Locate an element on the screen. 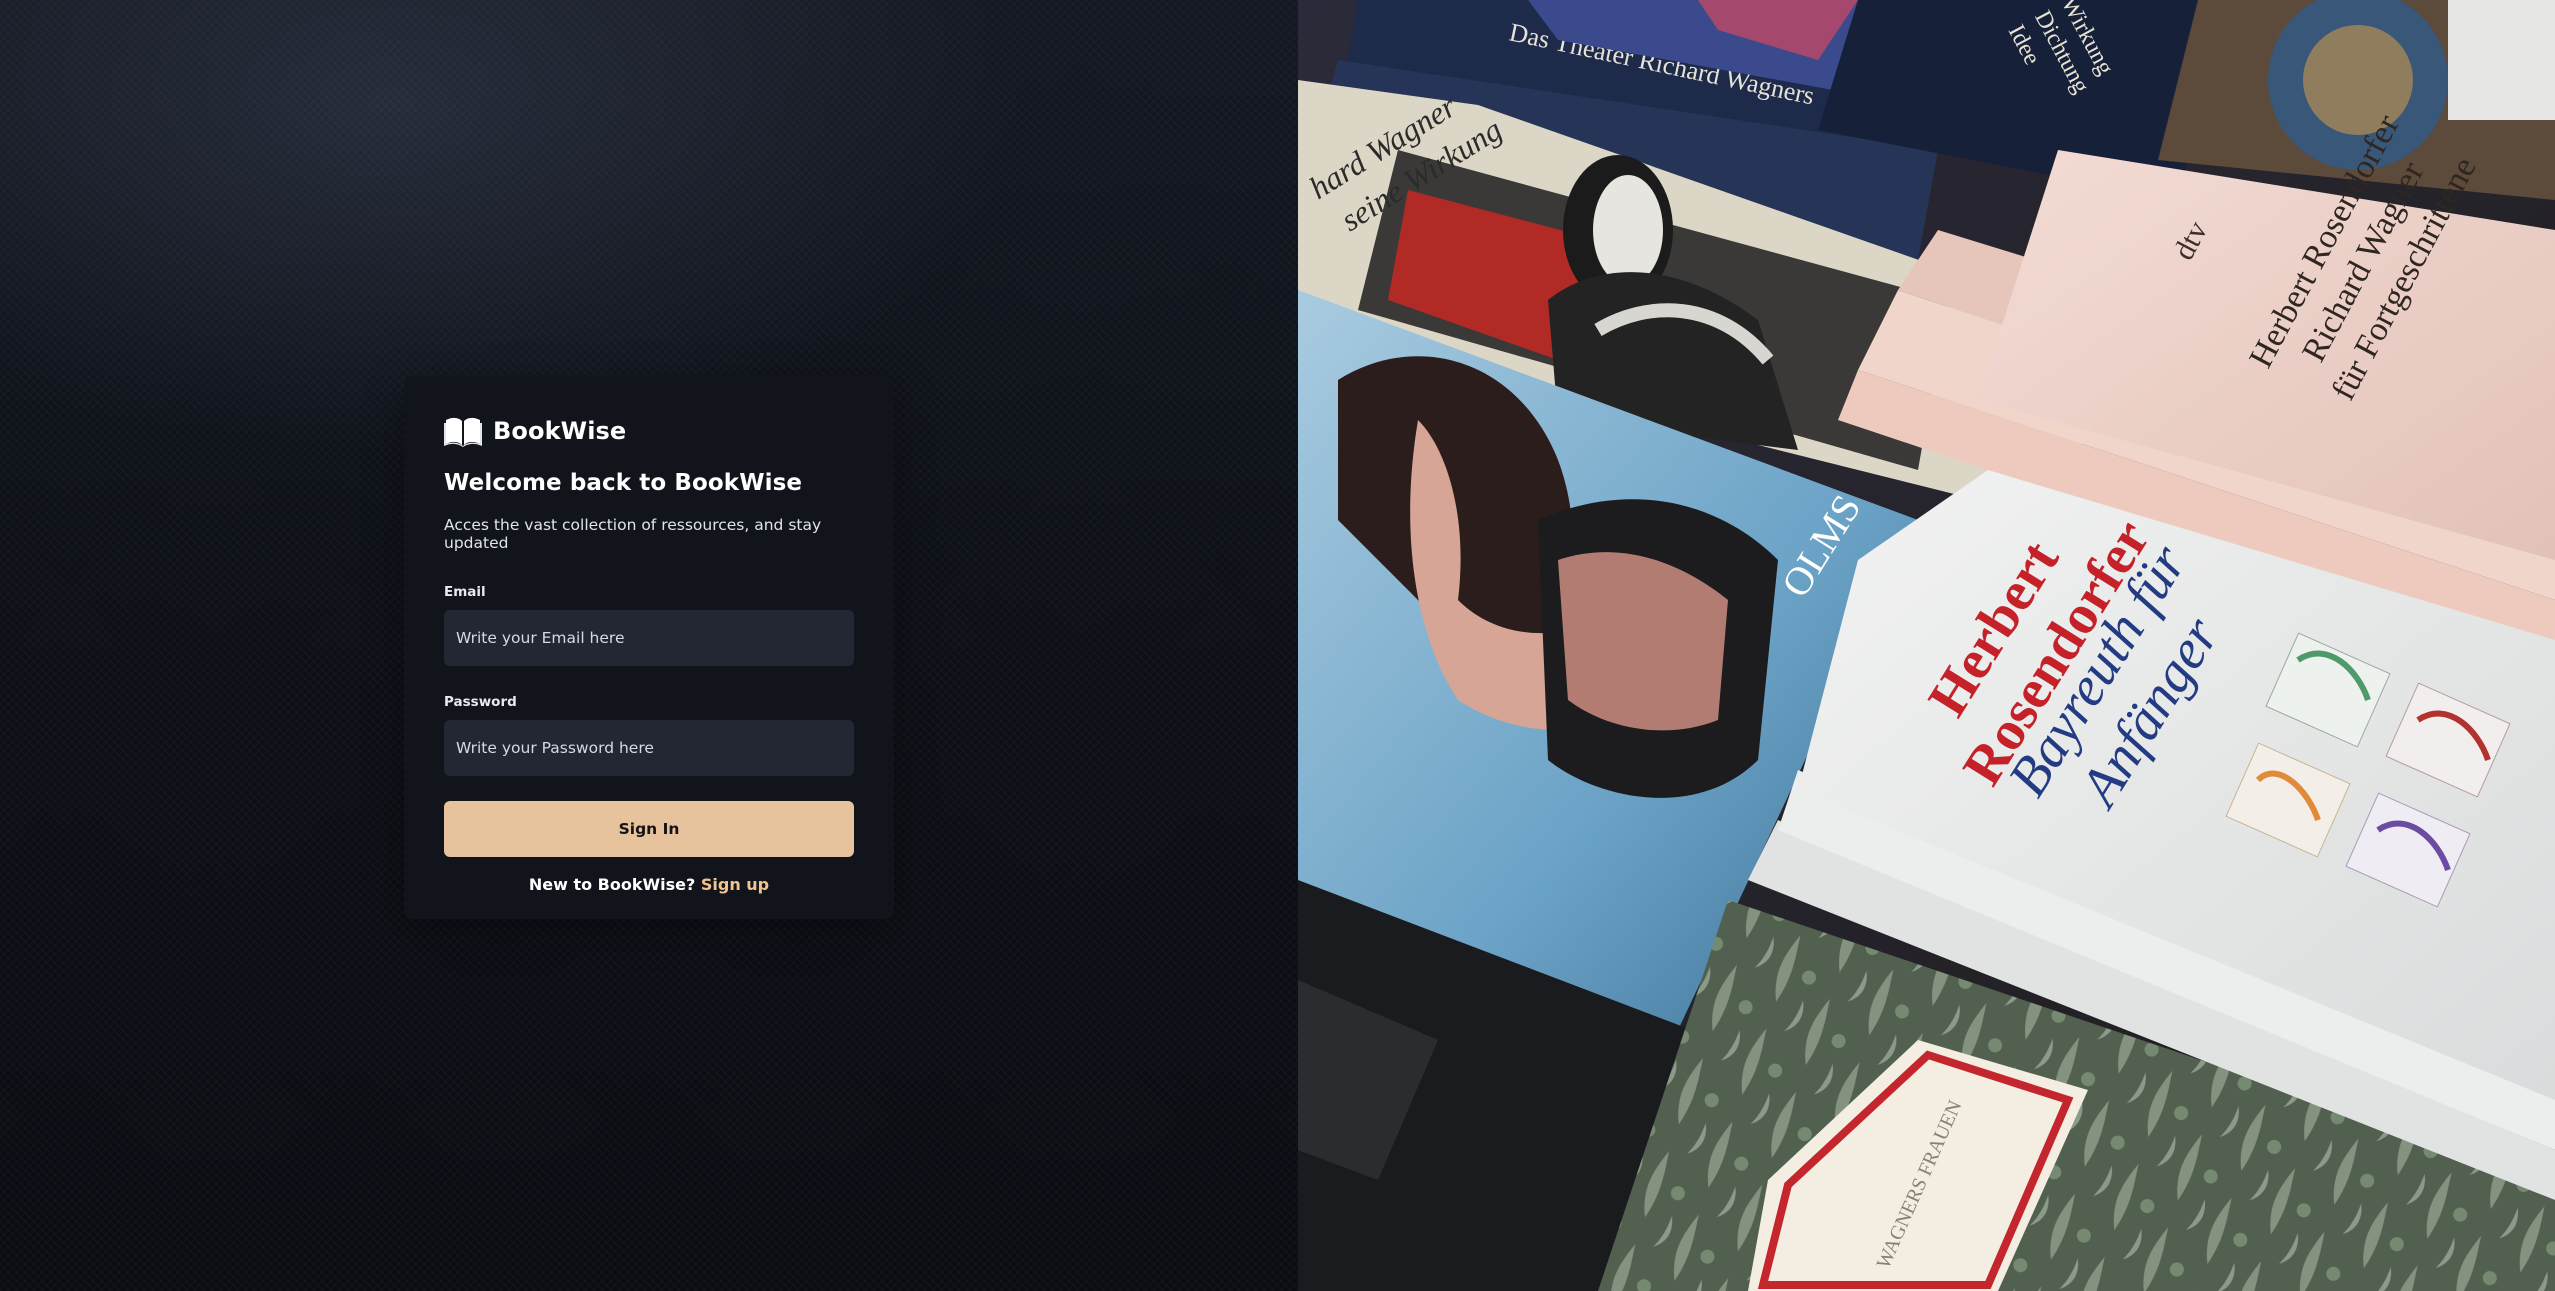 The width and height of the screenshot is (2555, 1291). email-label: Email is located at coordinates (465, 592).